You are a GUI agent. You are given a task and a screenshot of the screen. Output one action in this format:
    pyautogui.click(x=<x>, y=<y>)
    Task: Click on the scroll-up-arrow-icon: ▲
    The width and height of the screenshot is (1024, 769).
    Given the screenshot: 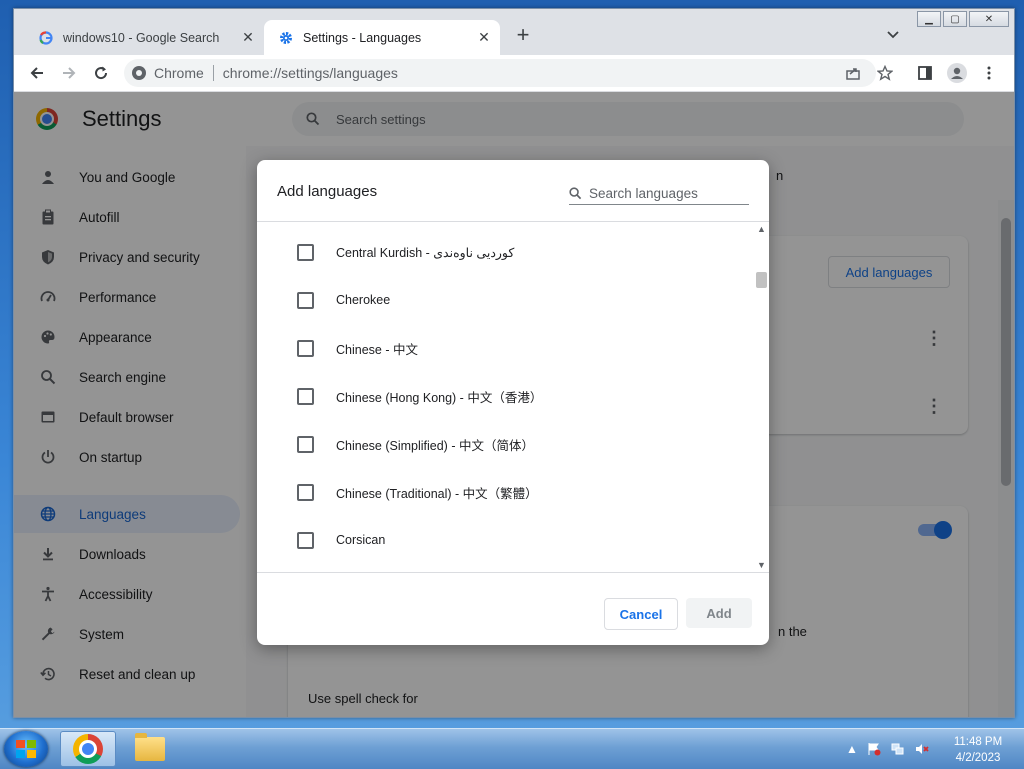 What is the action you would take?
    pyautogui.click(x=761, y=229)
    